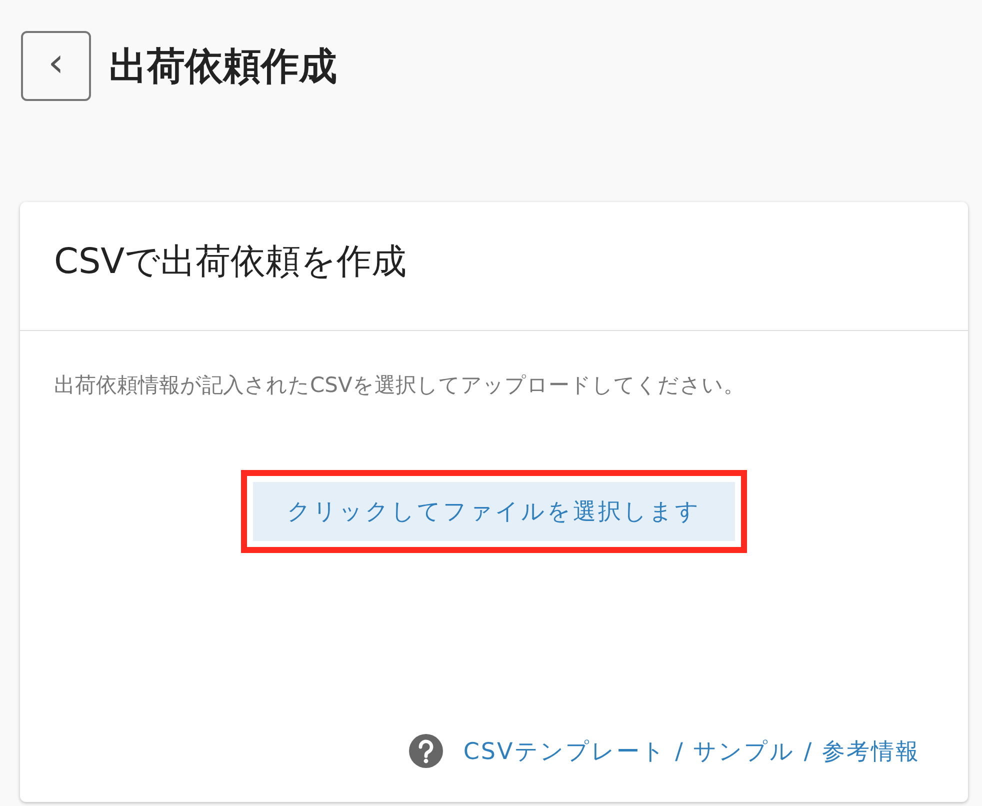 The height and width of the screenshot is (806, 982). I want to click on back-button: ‹, so click(56, 66).